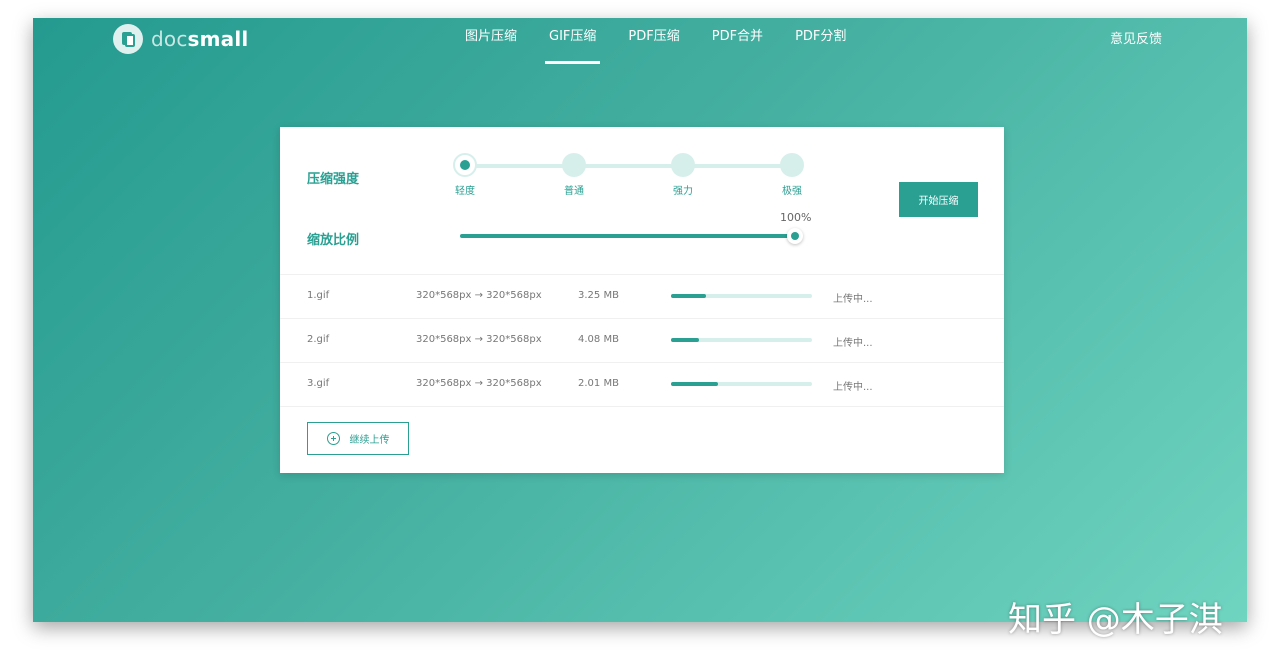 Image resolution: width=1280 pixels, height=670 pixels. I want to click on scale-value: 100%, so click(796, 217).